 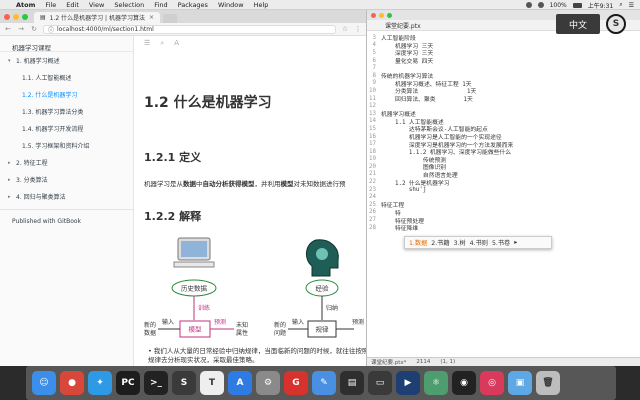 I want to click on tab-close-icon: ×, so click(x=151, y=17).